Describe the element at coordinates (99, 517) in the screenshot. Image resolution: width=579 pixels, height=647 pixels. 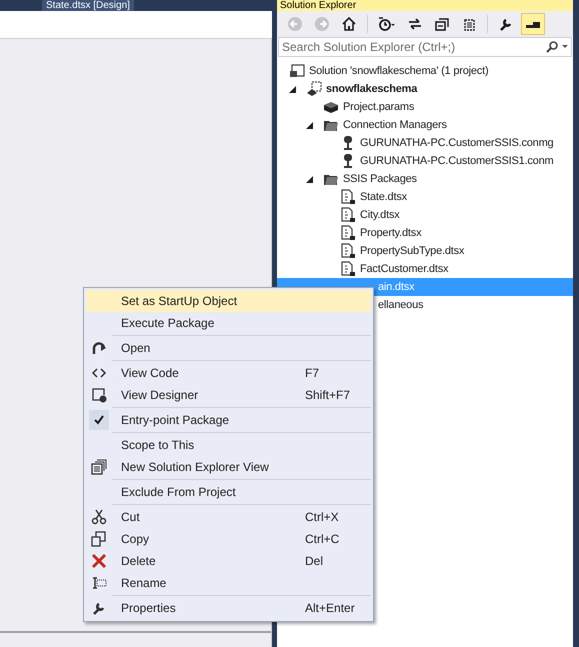
I see `scissors-icon` at that location.